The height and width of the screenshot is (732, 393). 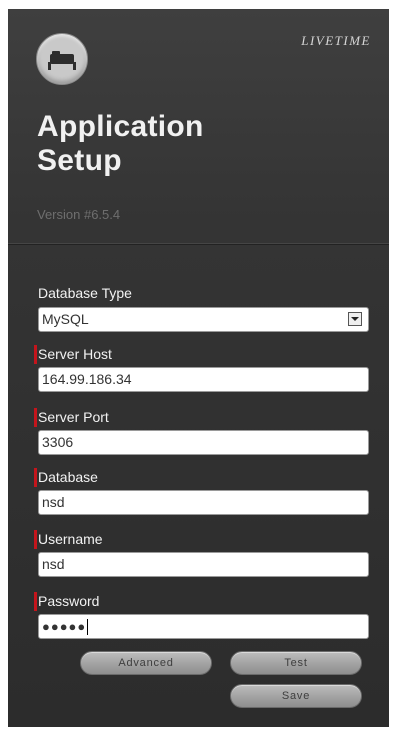 What do you see at coordinates (66, 601) in the screenshot?
I see `password-label: Password` at bounding box center [66, 601].